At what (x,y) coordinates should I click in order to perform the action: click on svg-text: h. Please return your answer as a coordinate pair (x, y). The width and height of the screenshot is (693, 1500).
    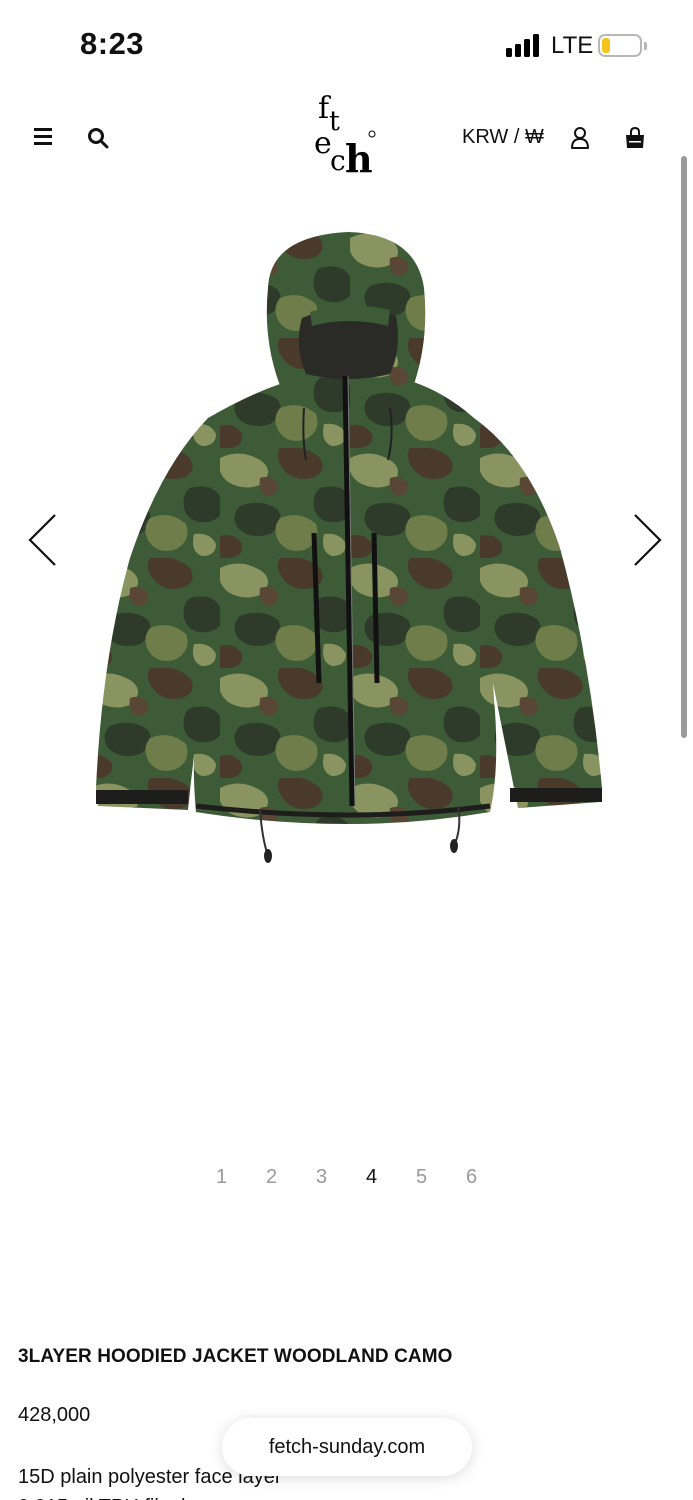
    Looking at the image, I should click on (359, 158).